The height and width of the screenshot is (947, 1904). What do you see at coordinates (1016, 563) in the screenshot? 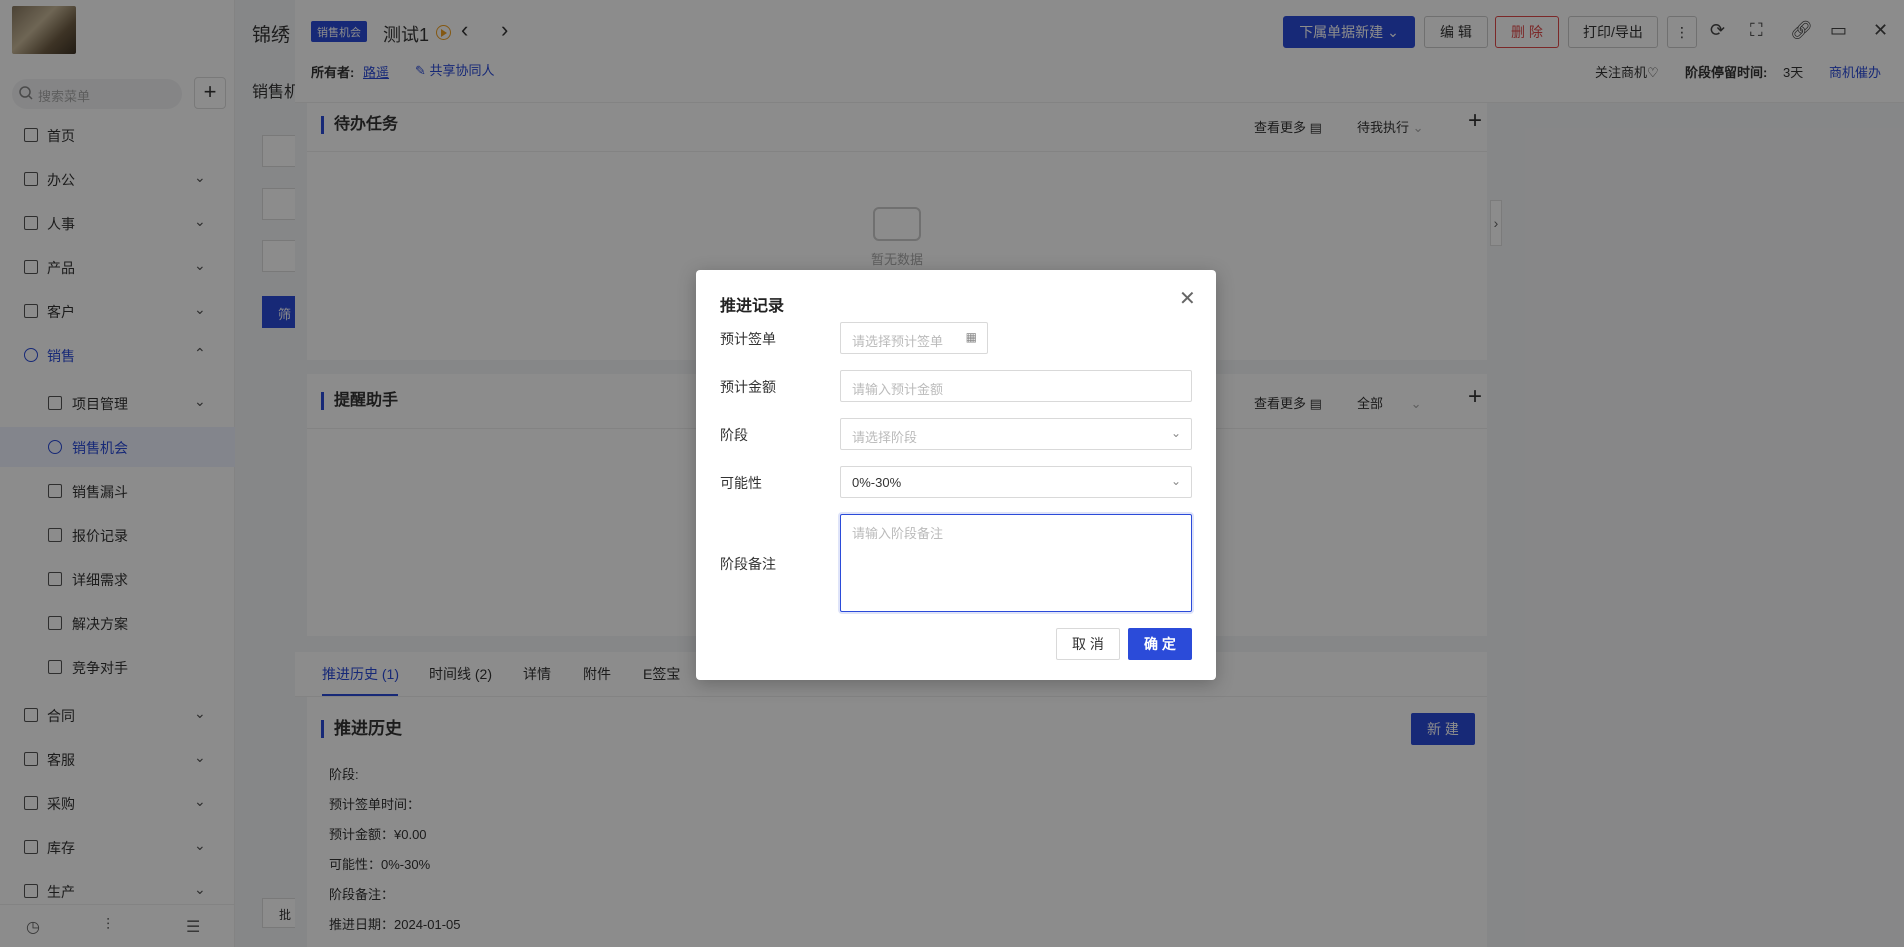
I see `remark-textarea: 请输入阶段备注` at bounding box center [1016, 563].